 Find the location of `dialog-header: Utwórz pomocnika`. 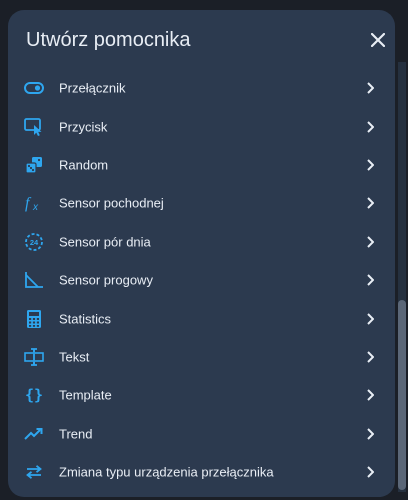

dialog-header: Utwórz pomocnika is located at coordinates (201, 41).